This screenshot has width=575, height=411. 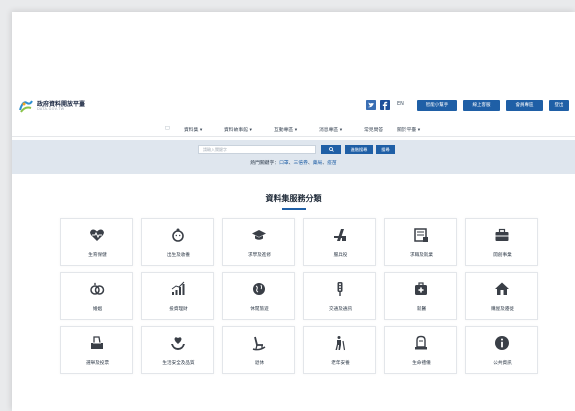 I want to click on category-label: 求職及就業, so click(x=421, y=255).